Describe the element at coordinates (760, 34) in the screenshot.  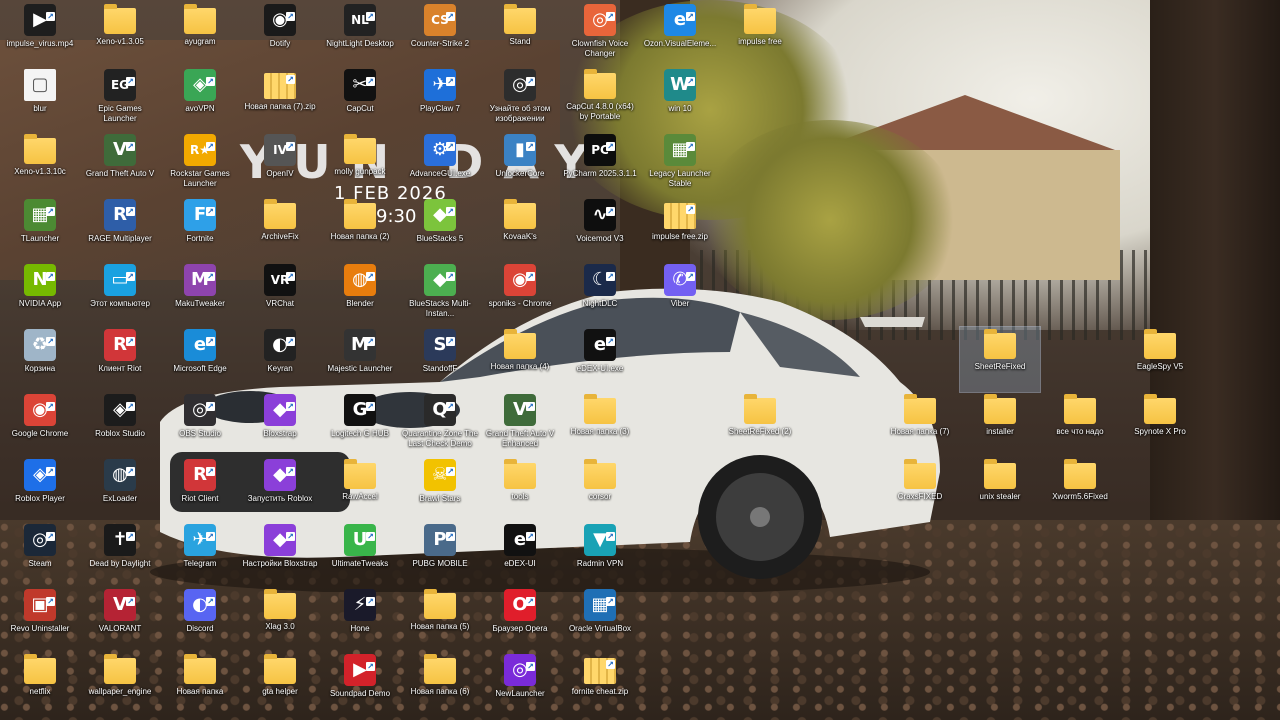
I see `desktop-icon-impulse-free: impulse free` at that location.